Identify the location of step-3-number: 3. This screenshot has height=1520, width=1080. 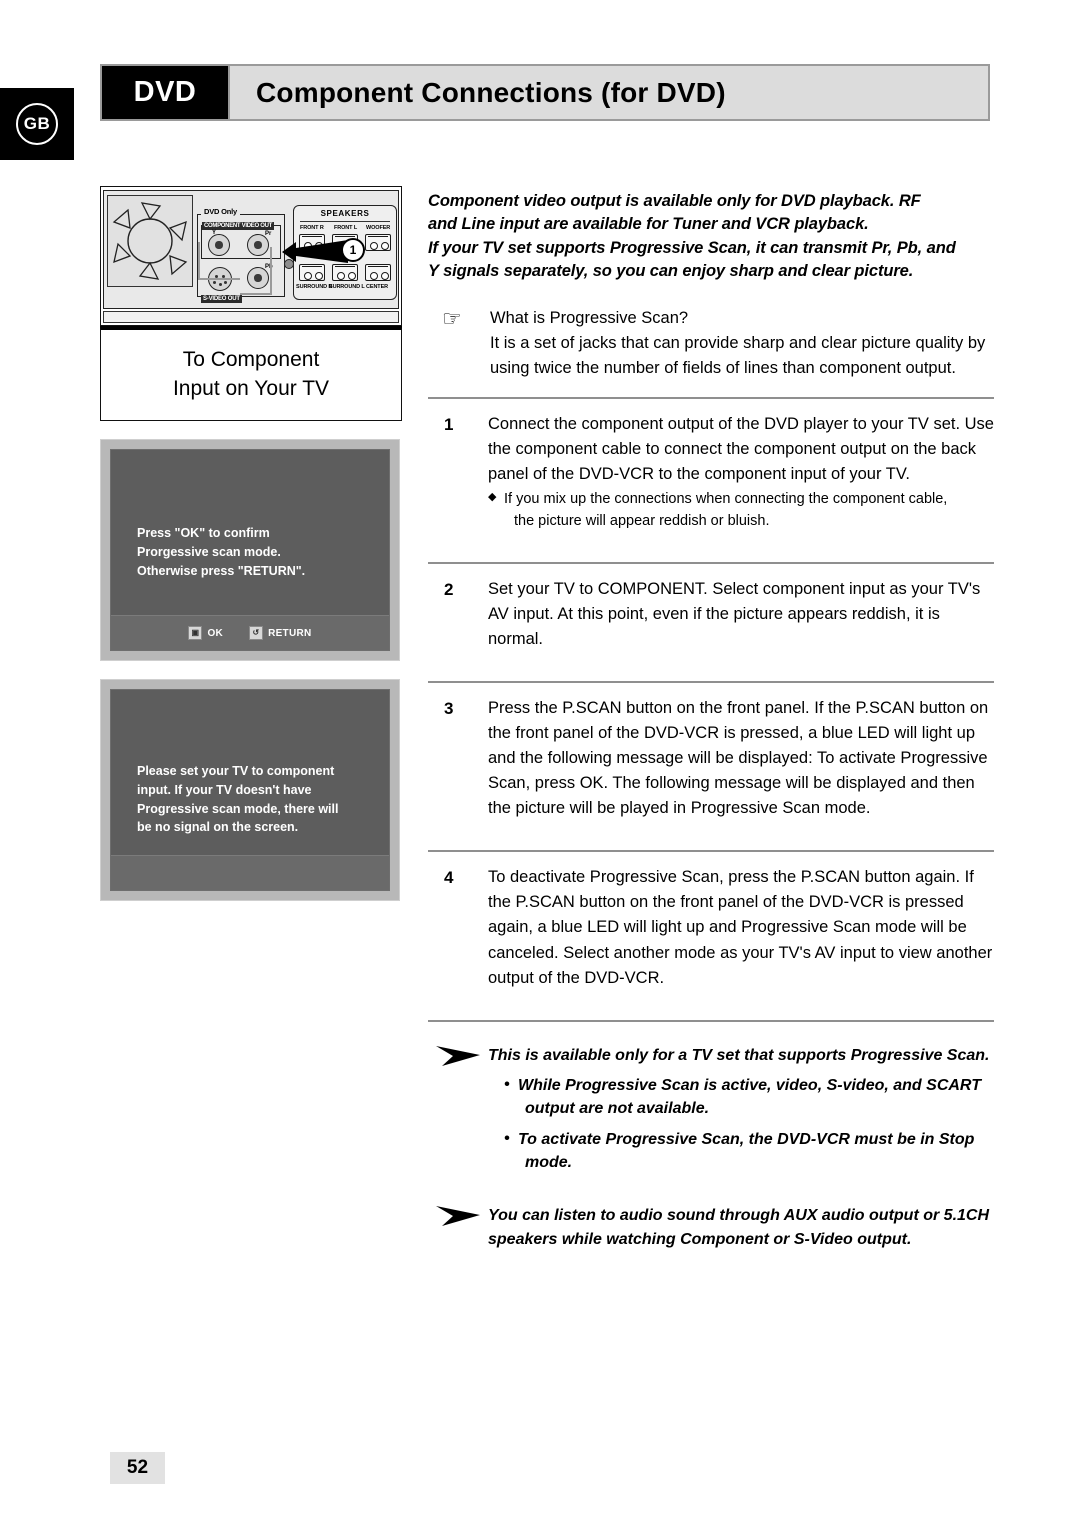
(449, 708).